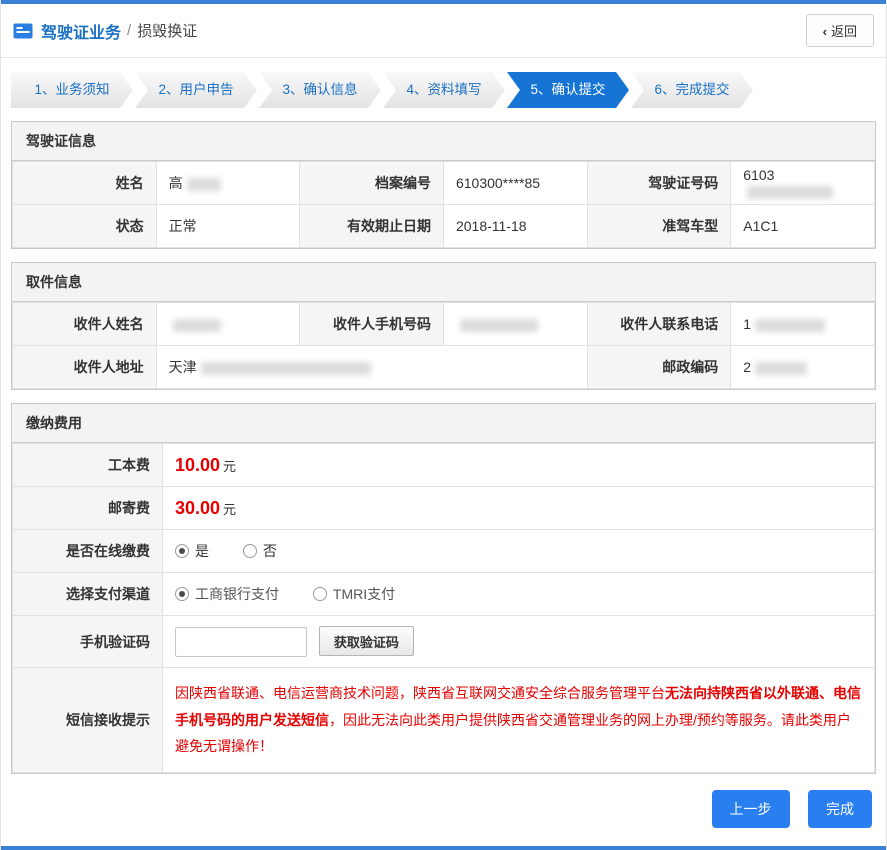  I want to click on recipient-name-label: 收件人姓名, so click(84, 324).